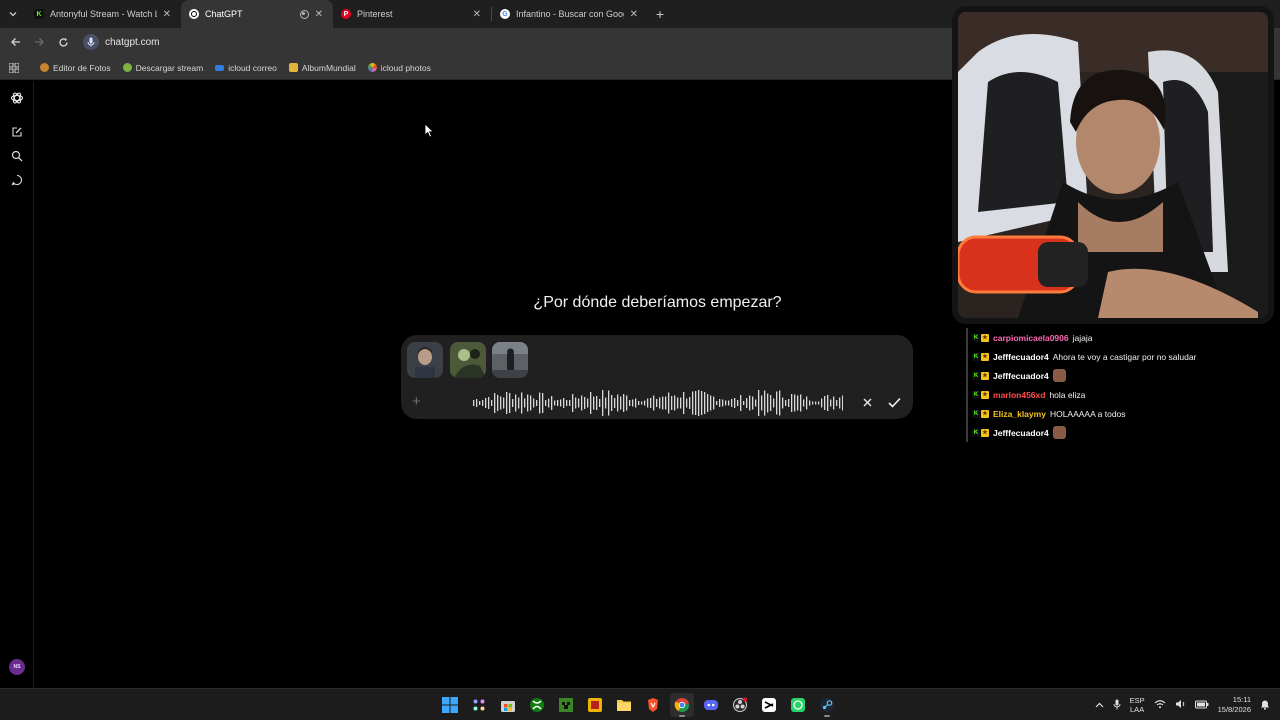 Image resolution: width=1280 pixels, height=720 pixels. Describe the element at coordinates (1160, 705) in the screenshot. I see `wifi-icon` at that location.